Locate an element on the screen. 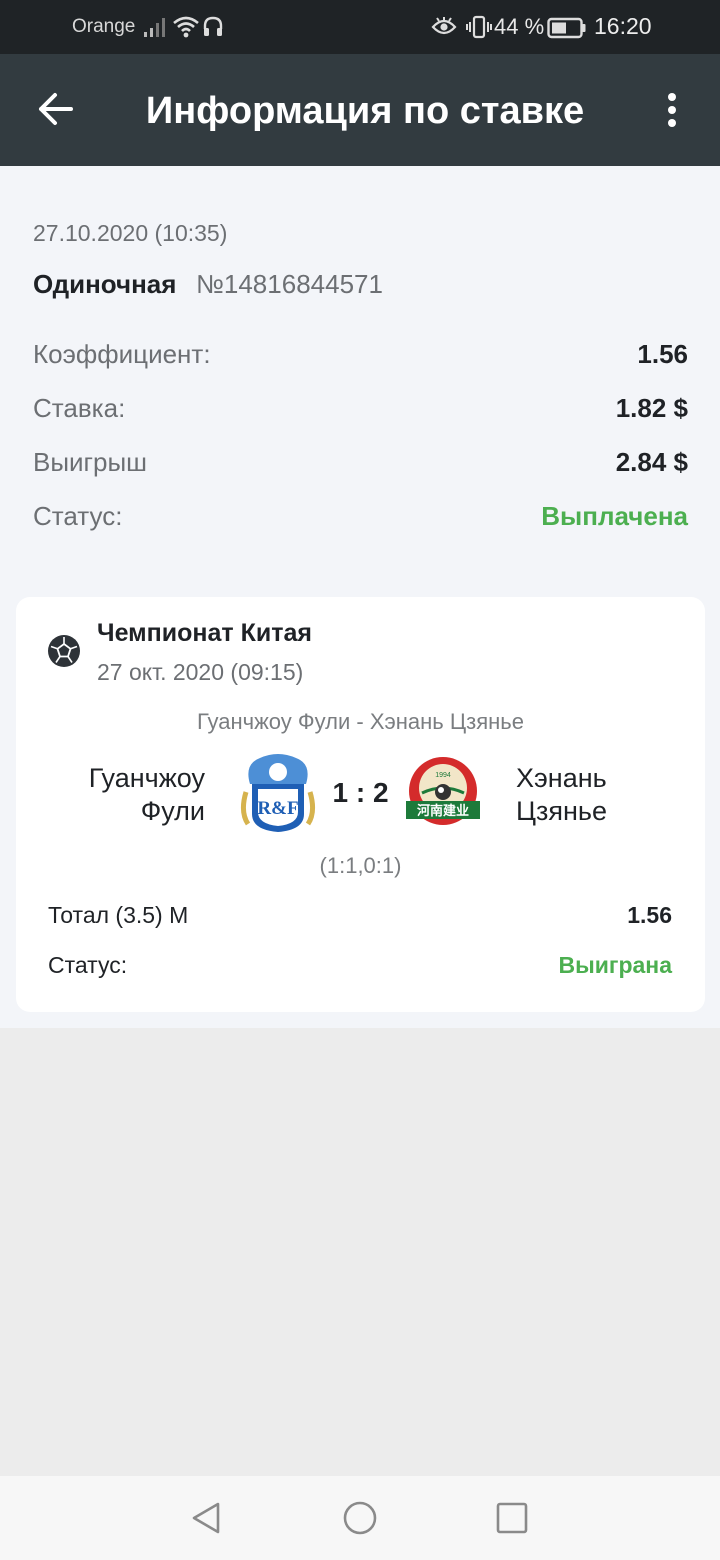 This screenshot has height=1560, width=720. winnings-label: Выигрыш is located at coordinates (90, 462).